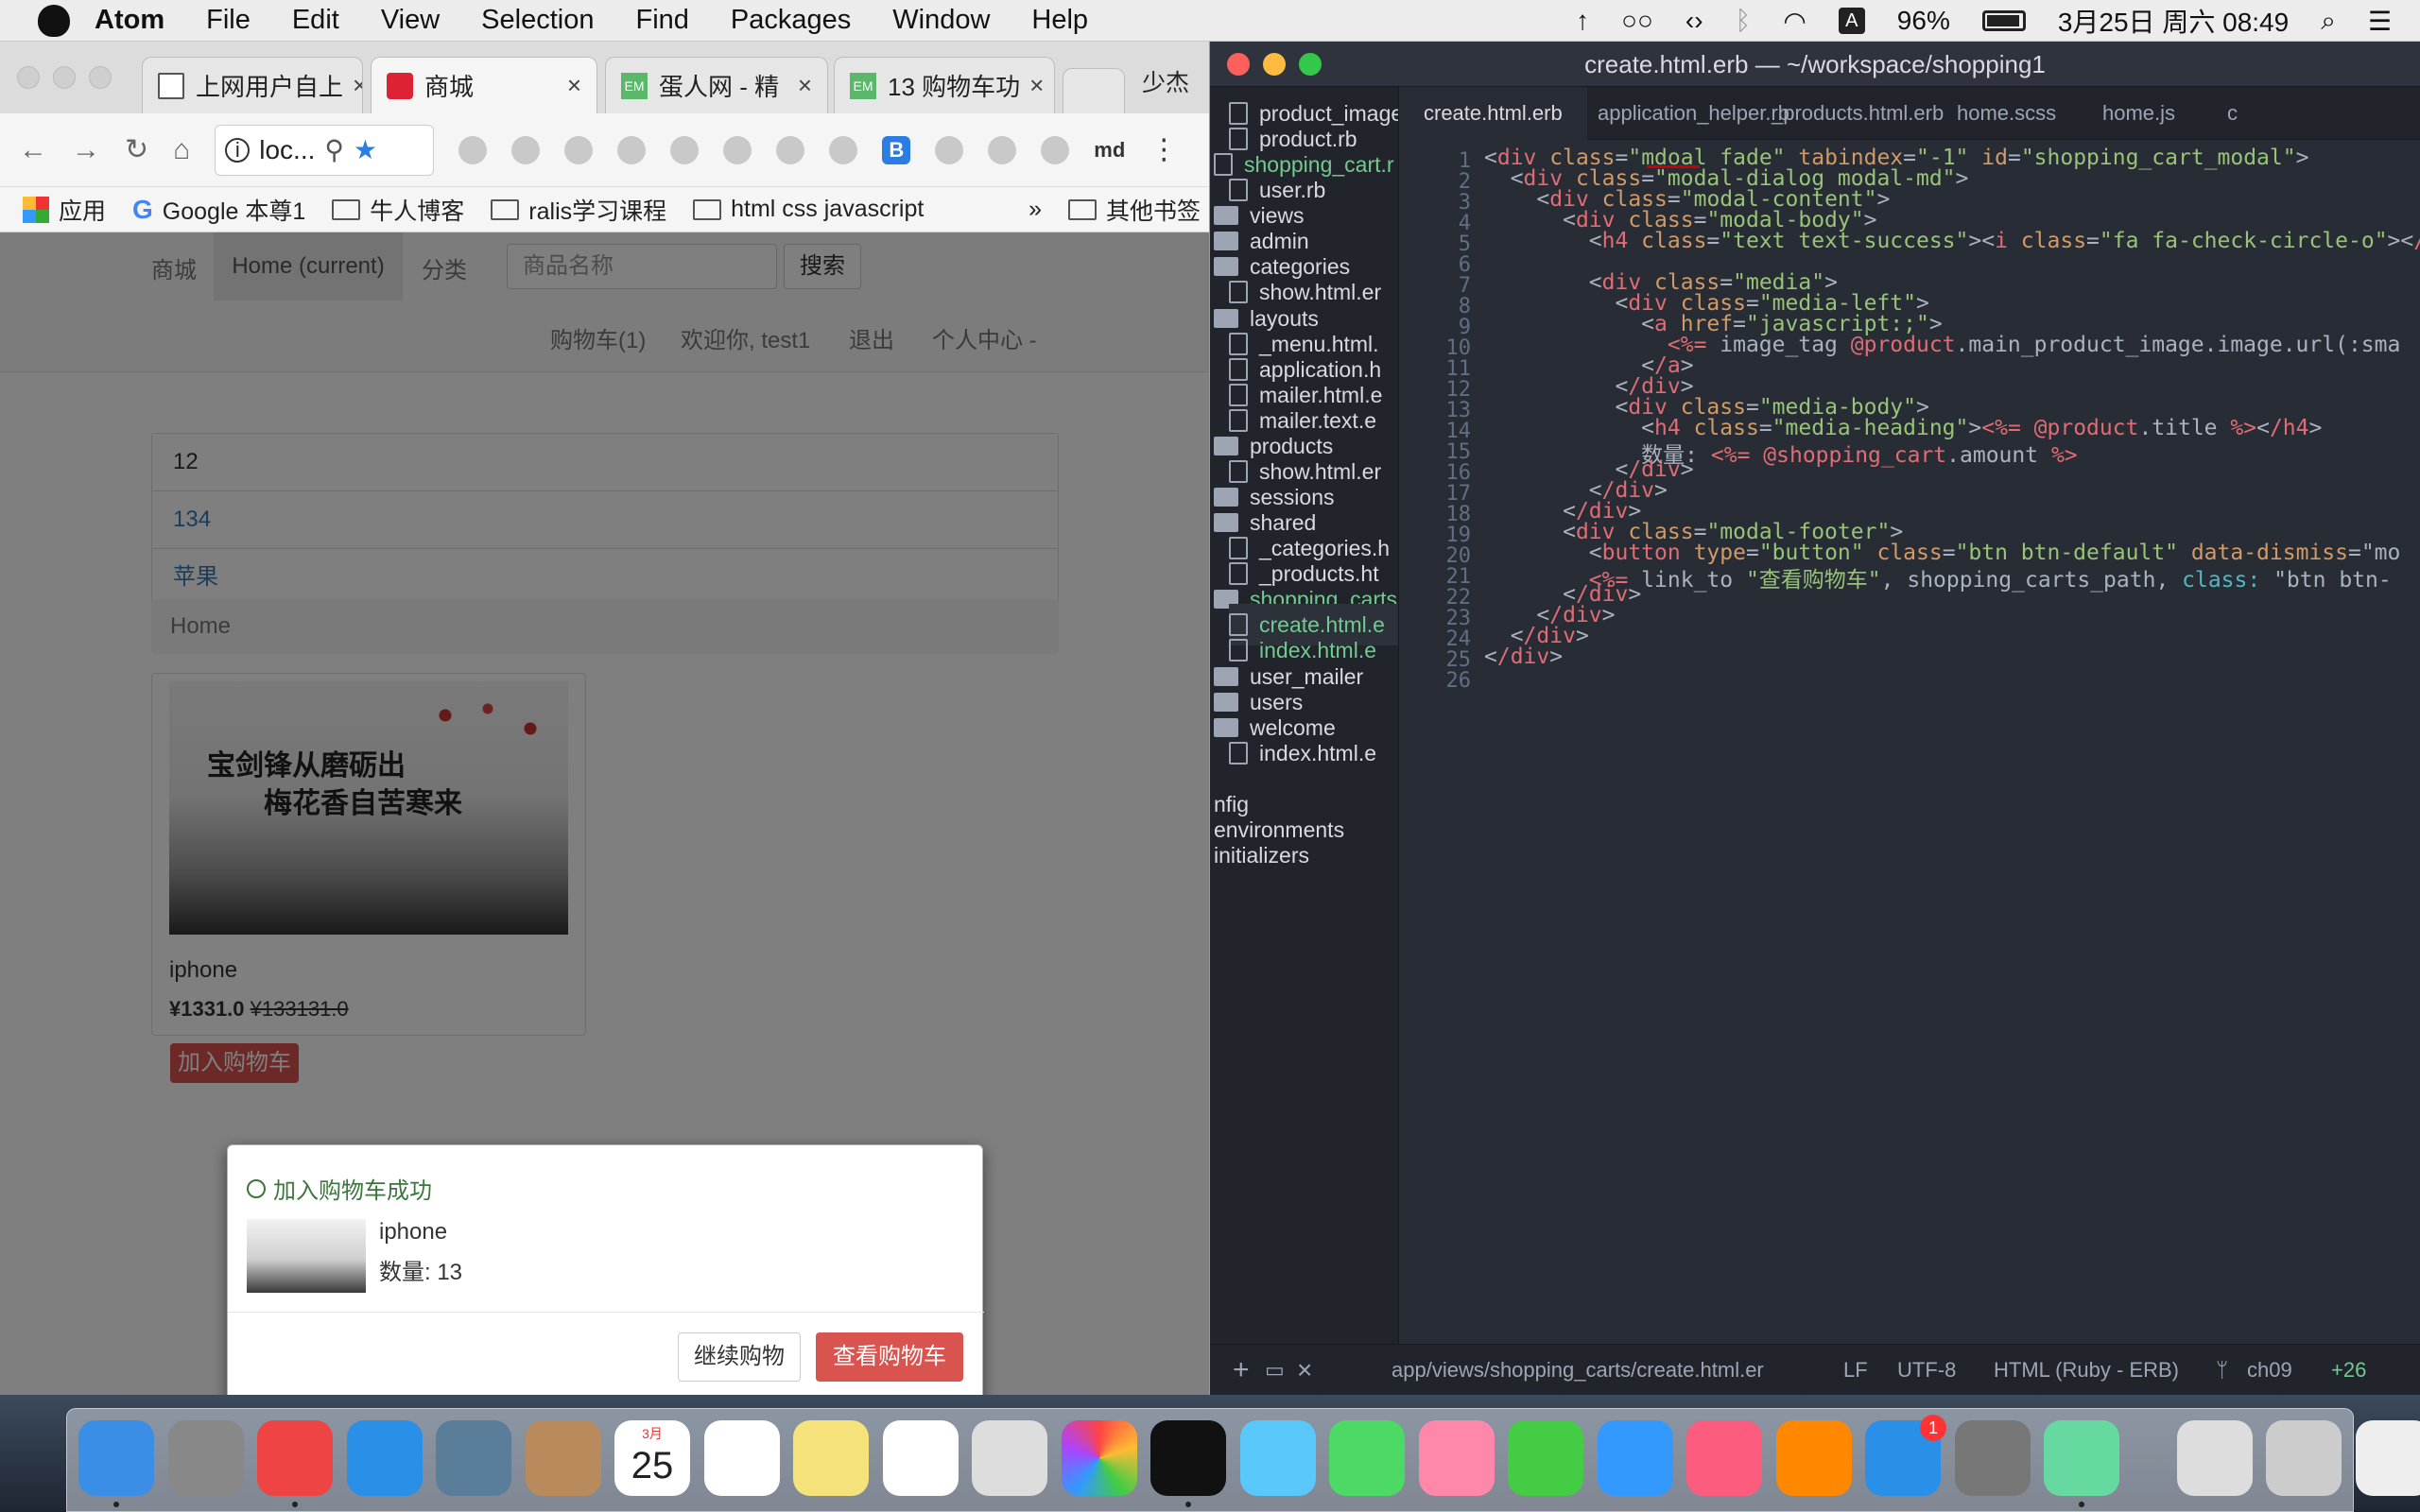  Describe the element at coordinates (398, 210) in the screenshot. I see `bookmark-folder: 牛人博客` at that location.